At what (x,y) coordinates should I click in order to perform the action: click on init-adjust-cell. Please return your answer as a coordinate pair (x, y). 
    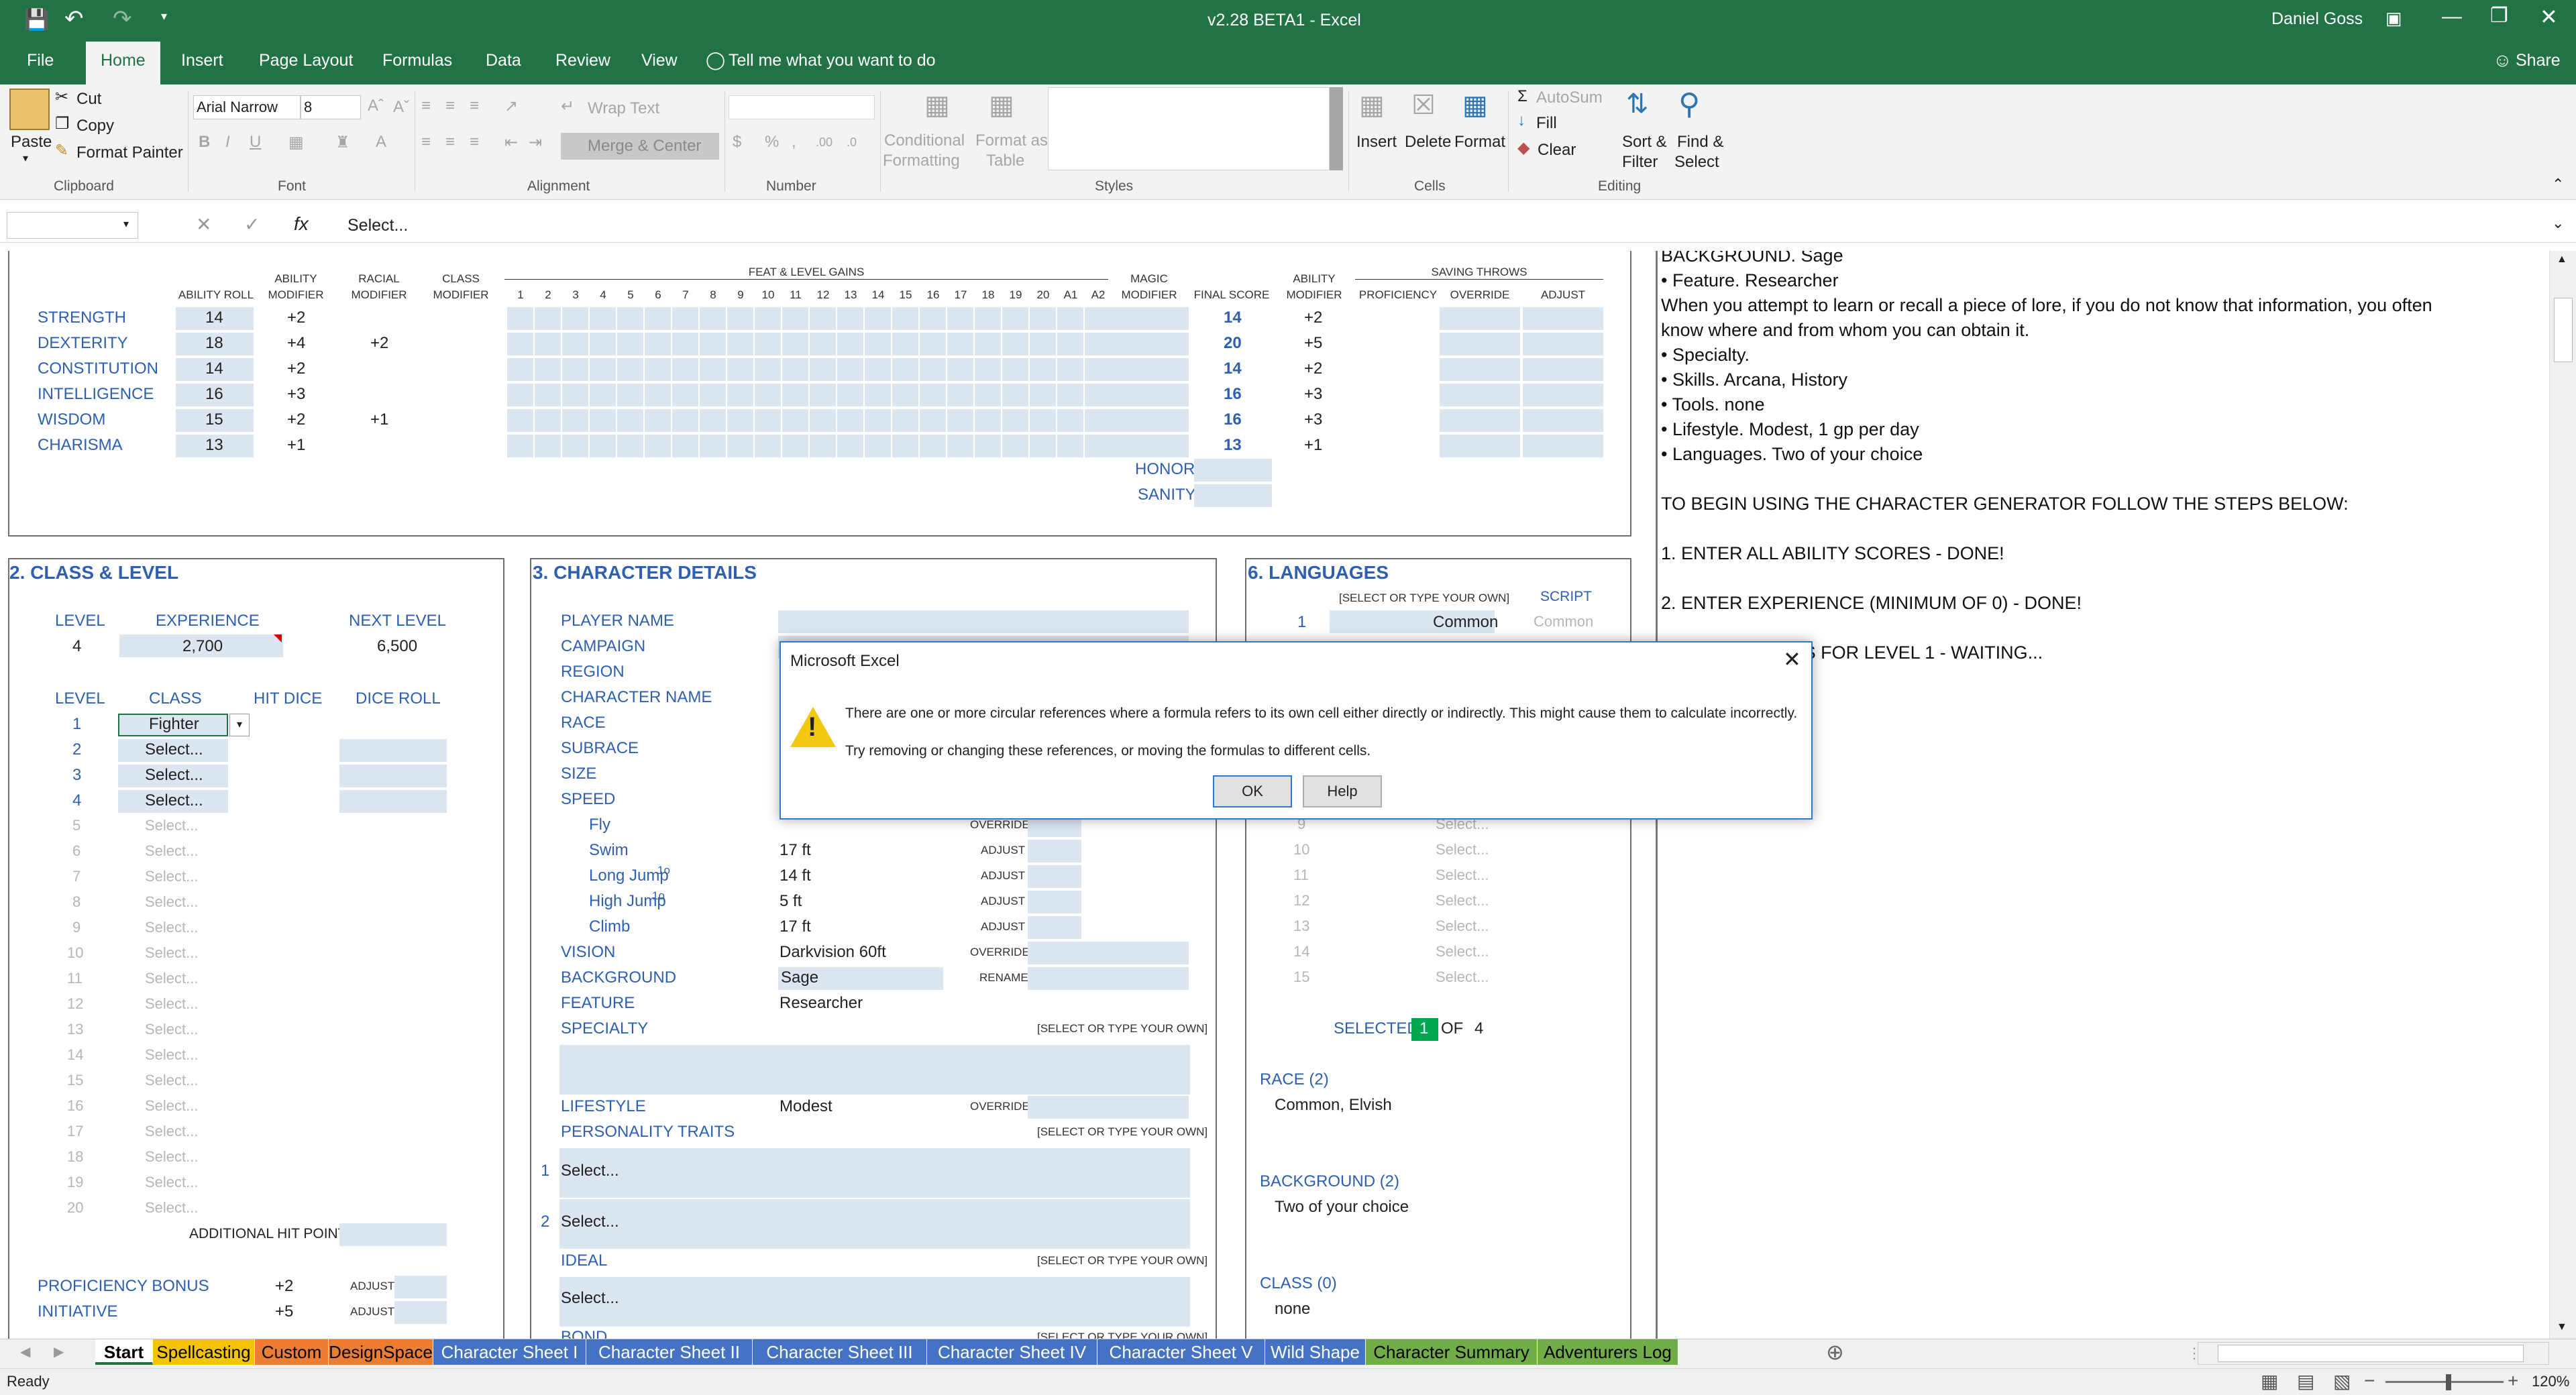
    Looking at the image, I should click on (420, 1312).